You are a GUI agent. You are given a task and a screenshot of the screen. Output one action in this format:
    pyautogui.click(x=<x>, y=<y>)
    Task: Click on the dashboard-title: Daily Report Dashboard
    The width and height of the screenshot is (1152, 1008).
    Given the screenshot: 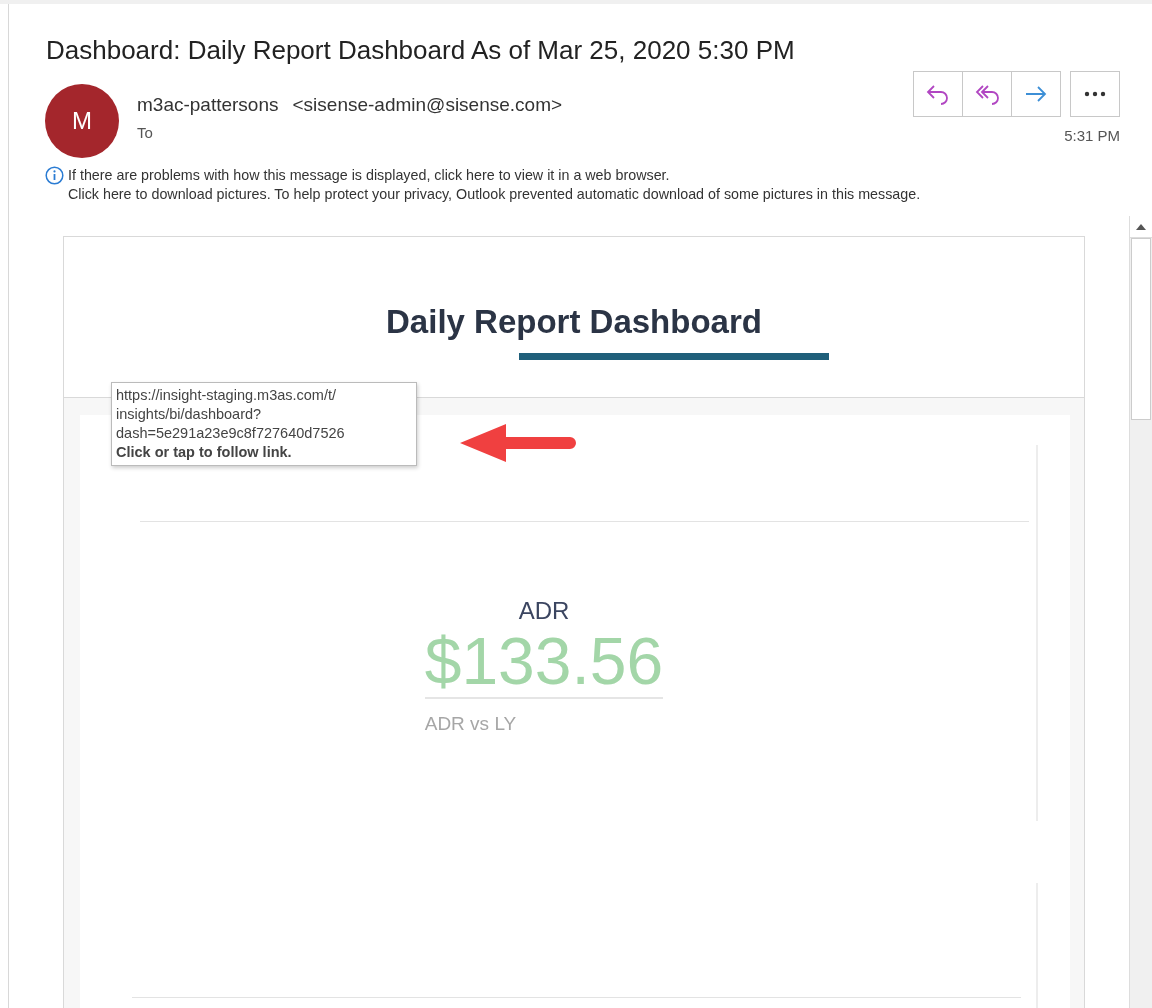 What is the action you would take?
    pyautogui.click(x=574, y=322)
    